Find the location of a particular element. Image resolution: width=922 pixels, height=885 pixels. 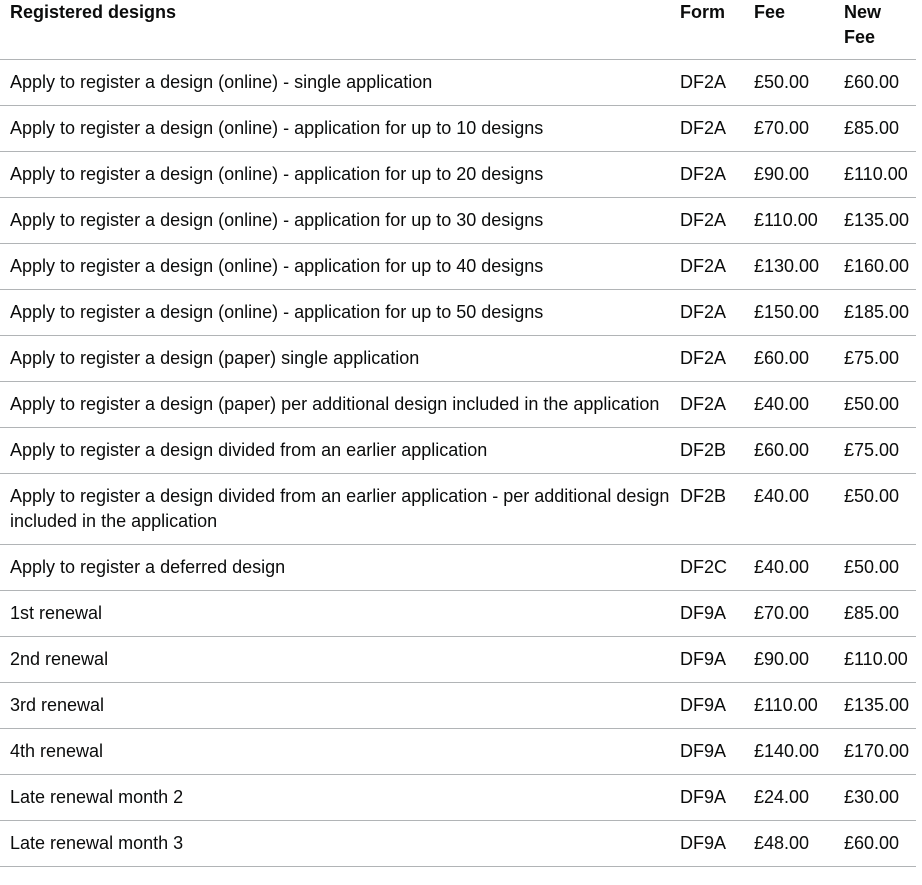

column-header-form: Form is located at coordinates (707, 30).